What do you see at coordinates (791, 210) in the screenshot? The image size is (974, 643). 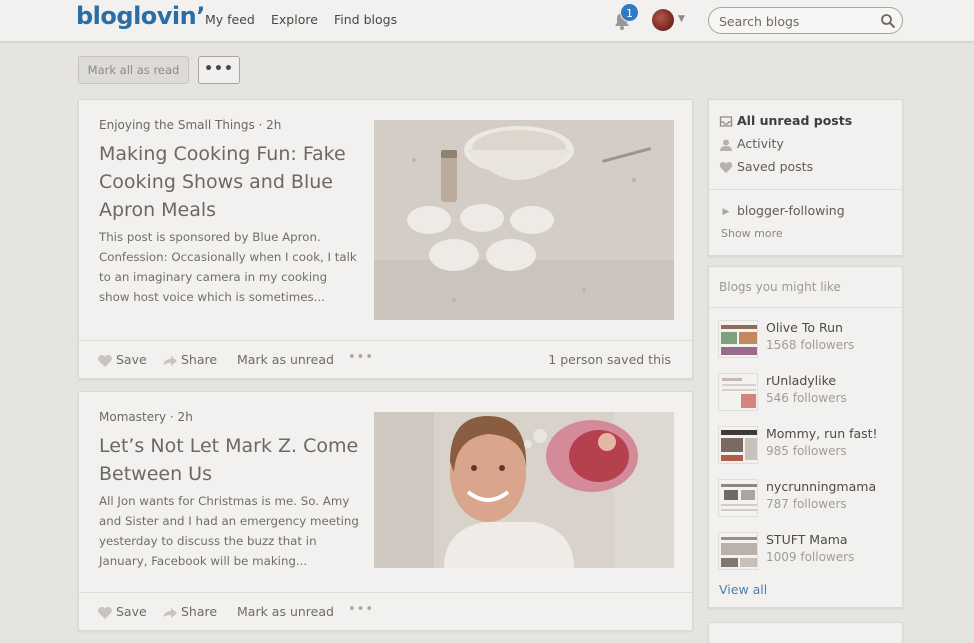 I see `folder-label: blogger-following` at bounding box center [791, 210].